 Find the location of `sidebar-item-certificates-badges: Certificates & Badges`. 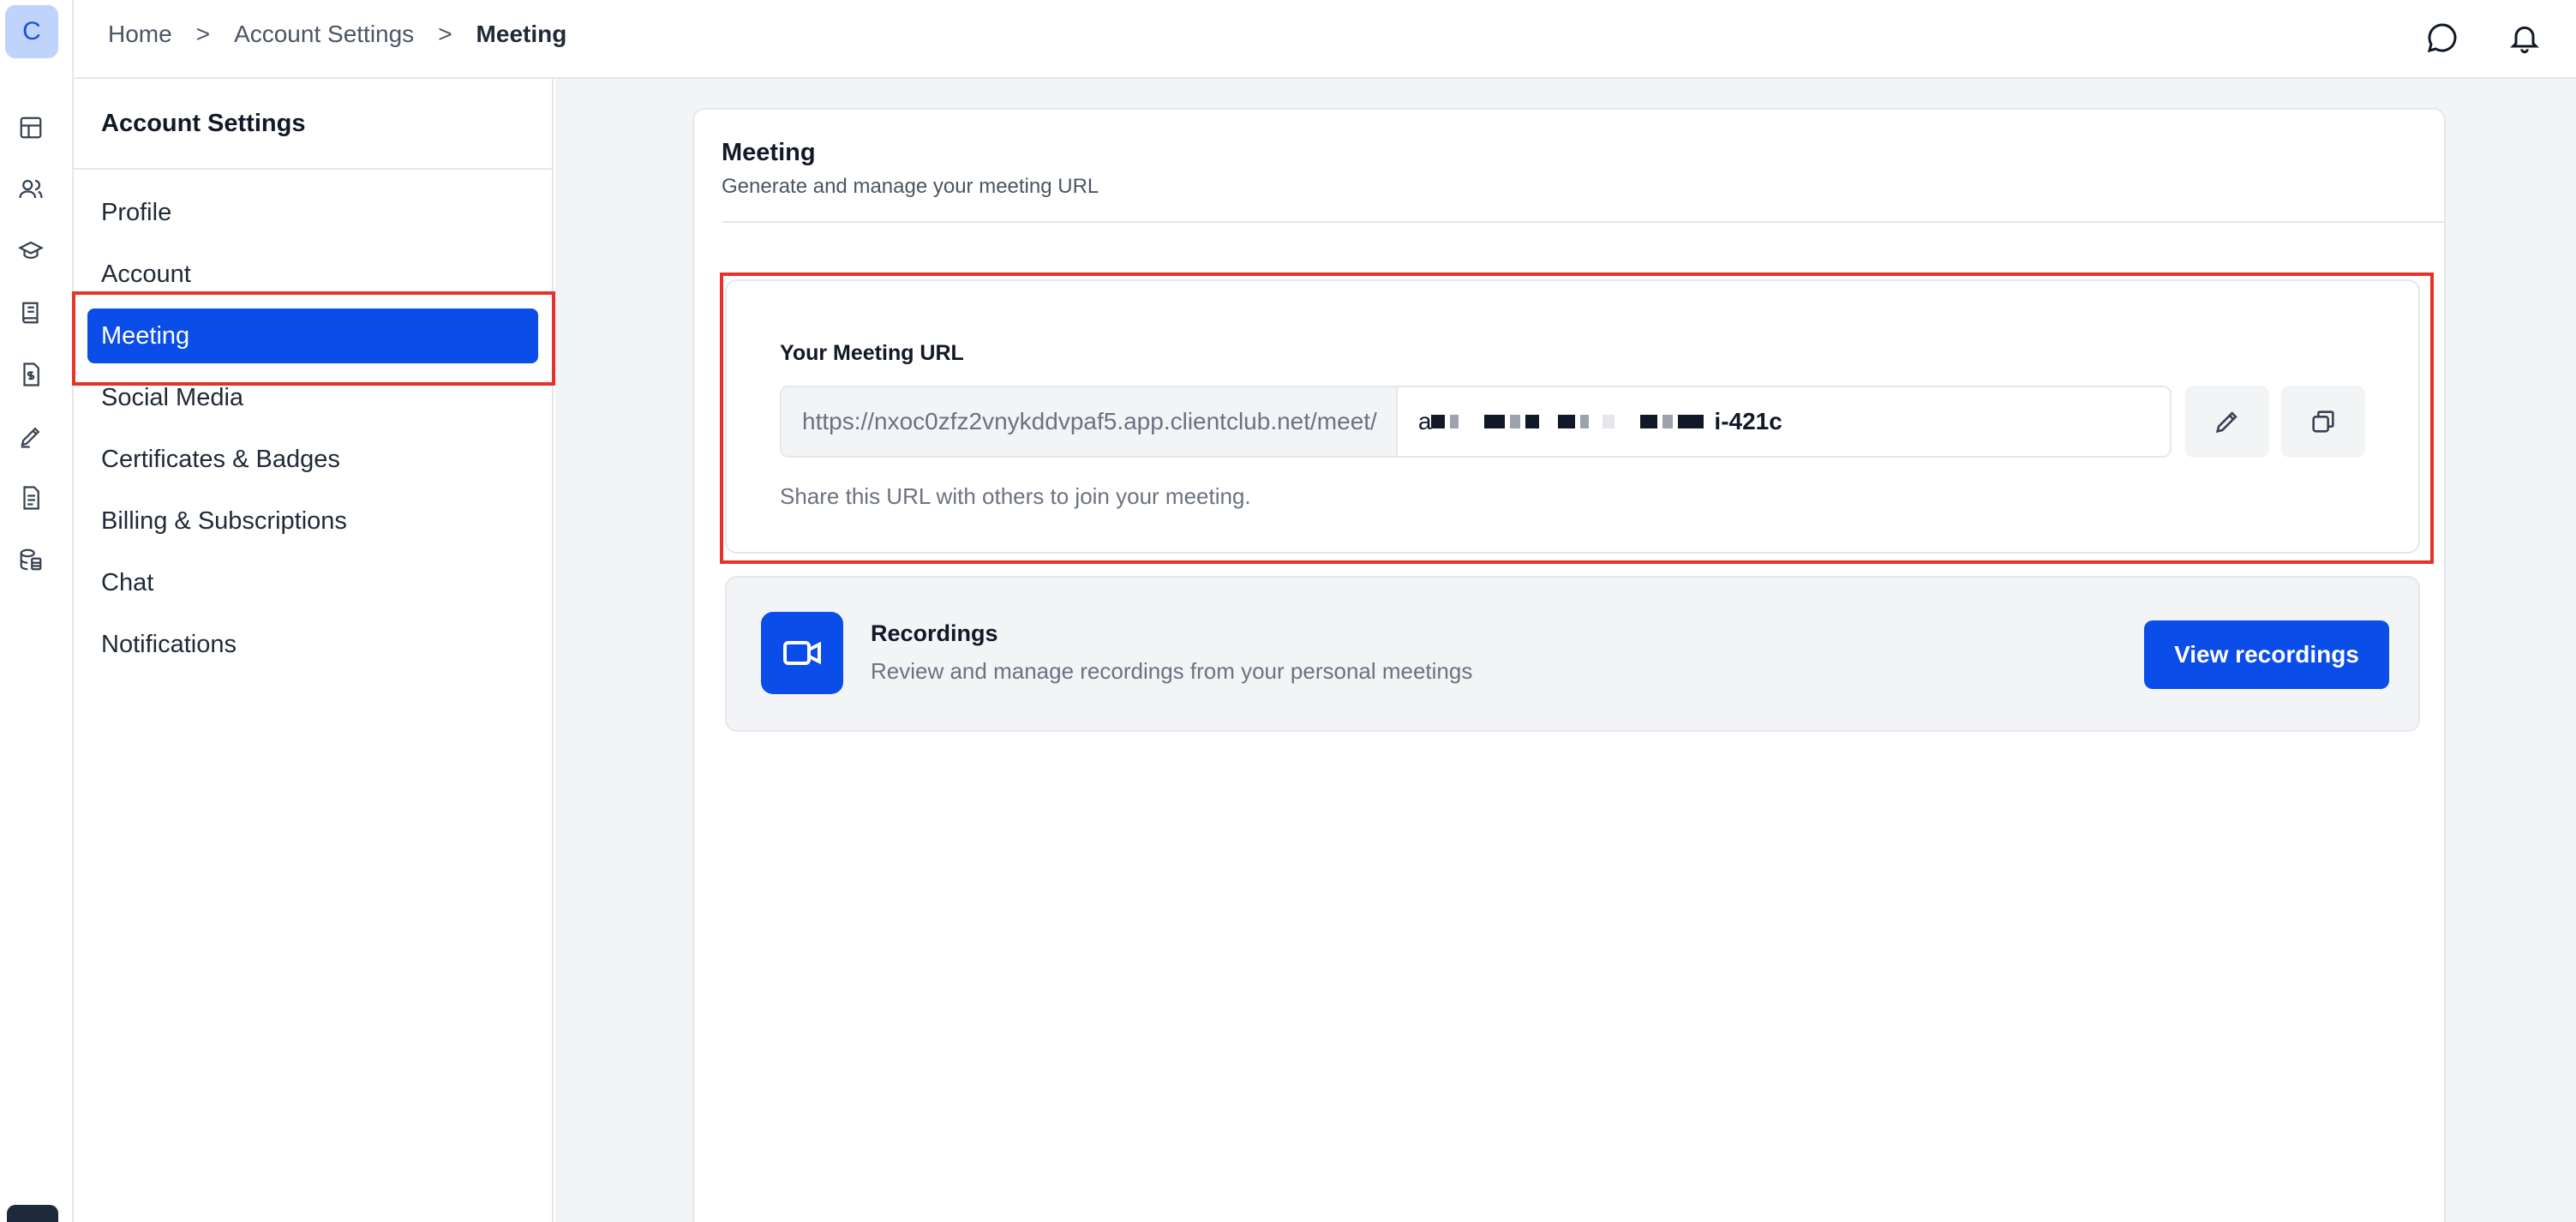

sidebar-item-certificates-badges: Certificates & Badges is located at coordinates (312, 459).